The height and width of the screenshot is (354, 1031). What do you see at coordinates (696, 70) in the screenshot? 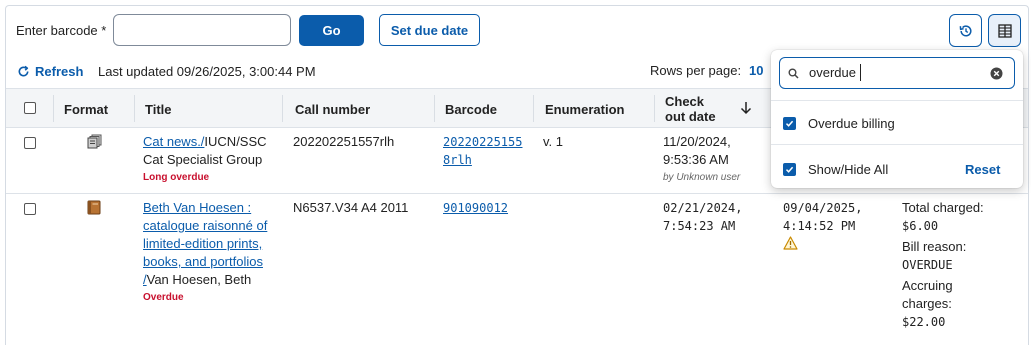
I see `rows-per-page-label: Rows per page:` at bounding box center [696, 70].